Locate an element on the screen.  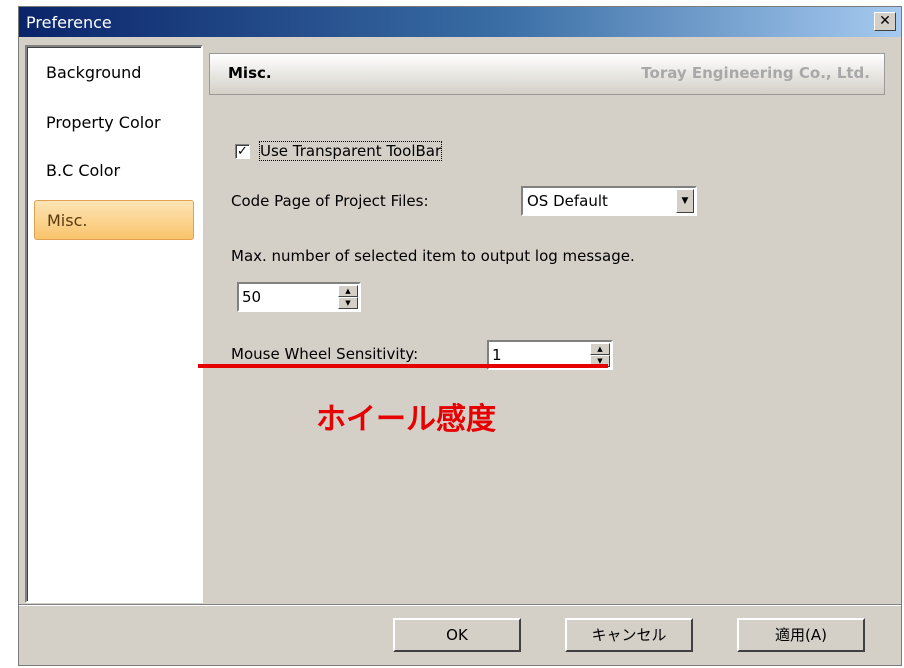
max-items-value: 50 is located at coordinates (252, 297).